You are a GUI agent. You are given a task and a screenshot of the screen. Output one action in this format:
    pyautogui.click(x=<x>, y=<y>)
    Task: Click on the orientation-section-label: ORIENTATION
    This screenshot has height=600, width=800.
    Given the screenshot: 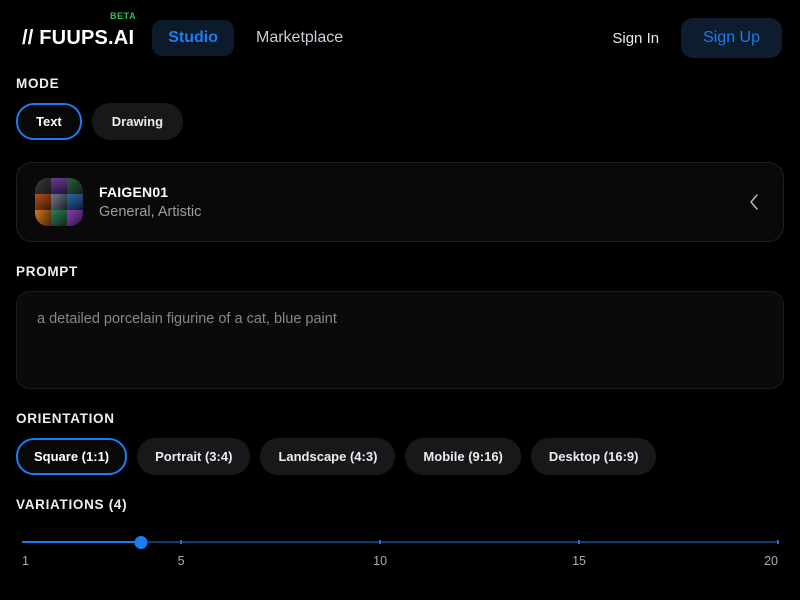 What is the action you would take?
    pyautogui.click(x=65, y=418)
    